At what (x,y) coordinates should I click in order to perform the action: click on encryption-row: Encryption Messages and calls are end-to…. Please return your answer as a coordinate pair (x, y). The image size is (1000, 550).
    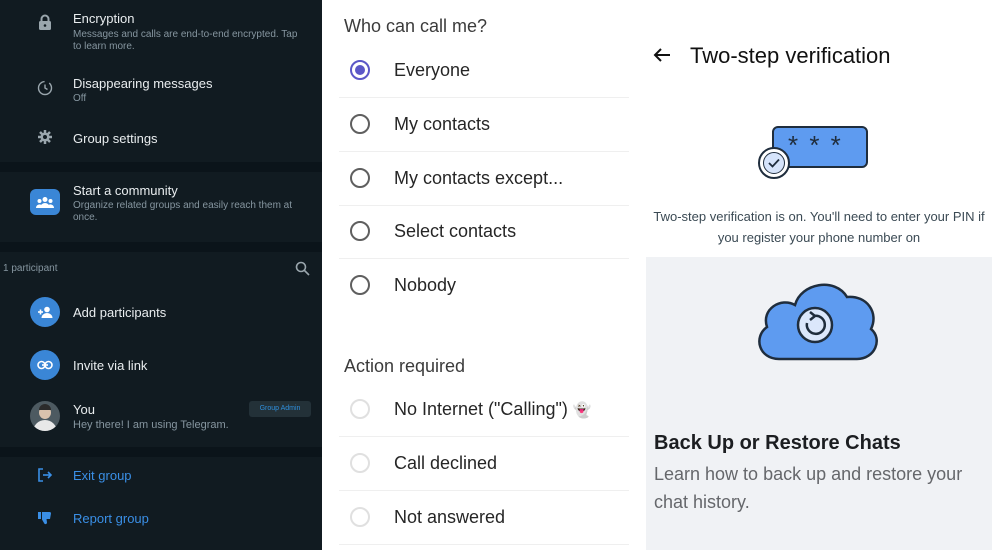
    Looking at the image, I should click on (161, 34).